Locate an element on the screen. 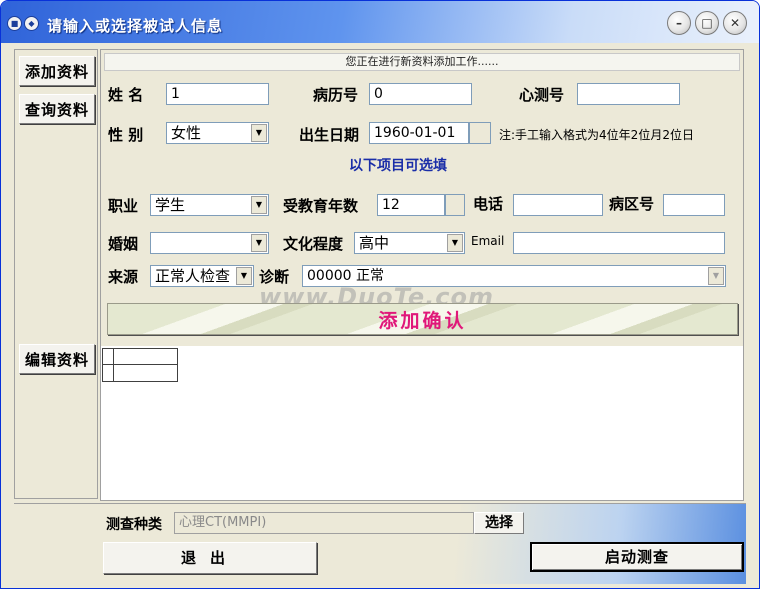  maximize-icon: □ is located at coordinates (707, 23).